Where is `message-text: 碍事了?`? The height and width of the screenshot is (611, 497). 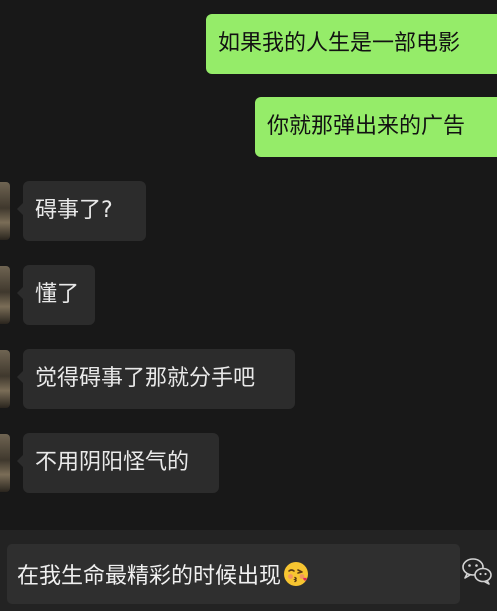 message-text: 碍事了? is located at coordinates (74, 210).